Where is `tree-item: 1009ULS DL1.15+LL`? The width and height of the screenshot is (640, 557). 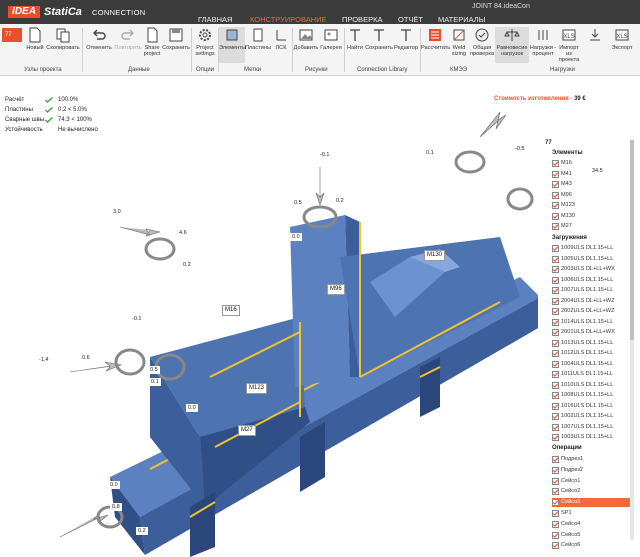
tree-item: 1009ULS DL1.15+LL is located at coordinates (592, 248).